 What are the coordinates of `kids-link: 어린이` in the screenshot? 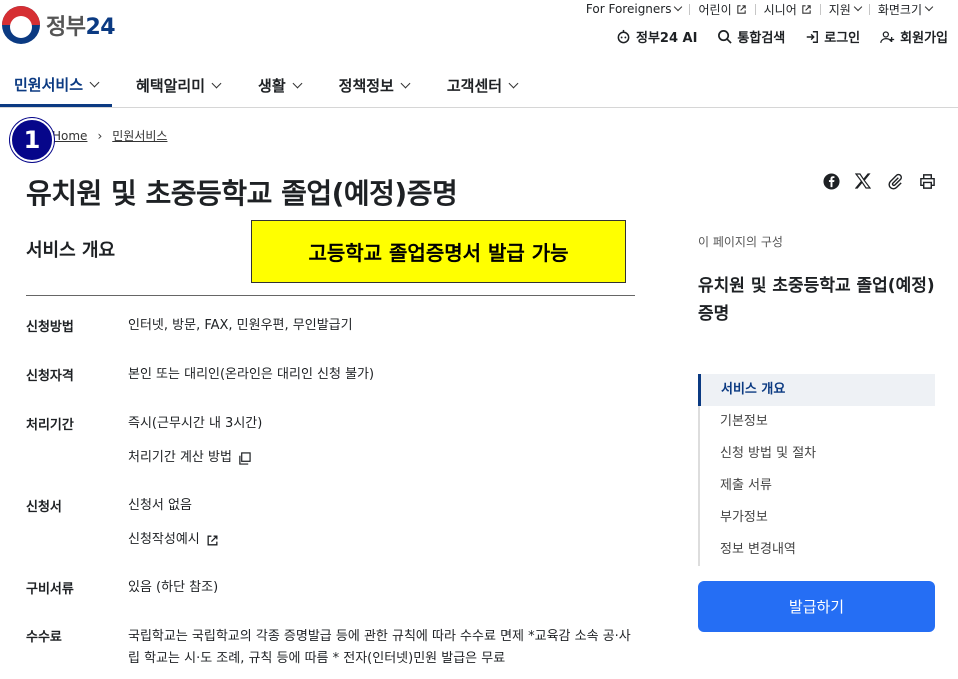 It's located at (722, 9).